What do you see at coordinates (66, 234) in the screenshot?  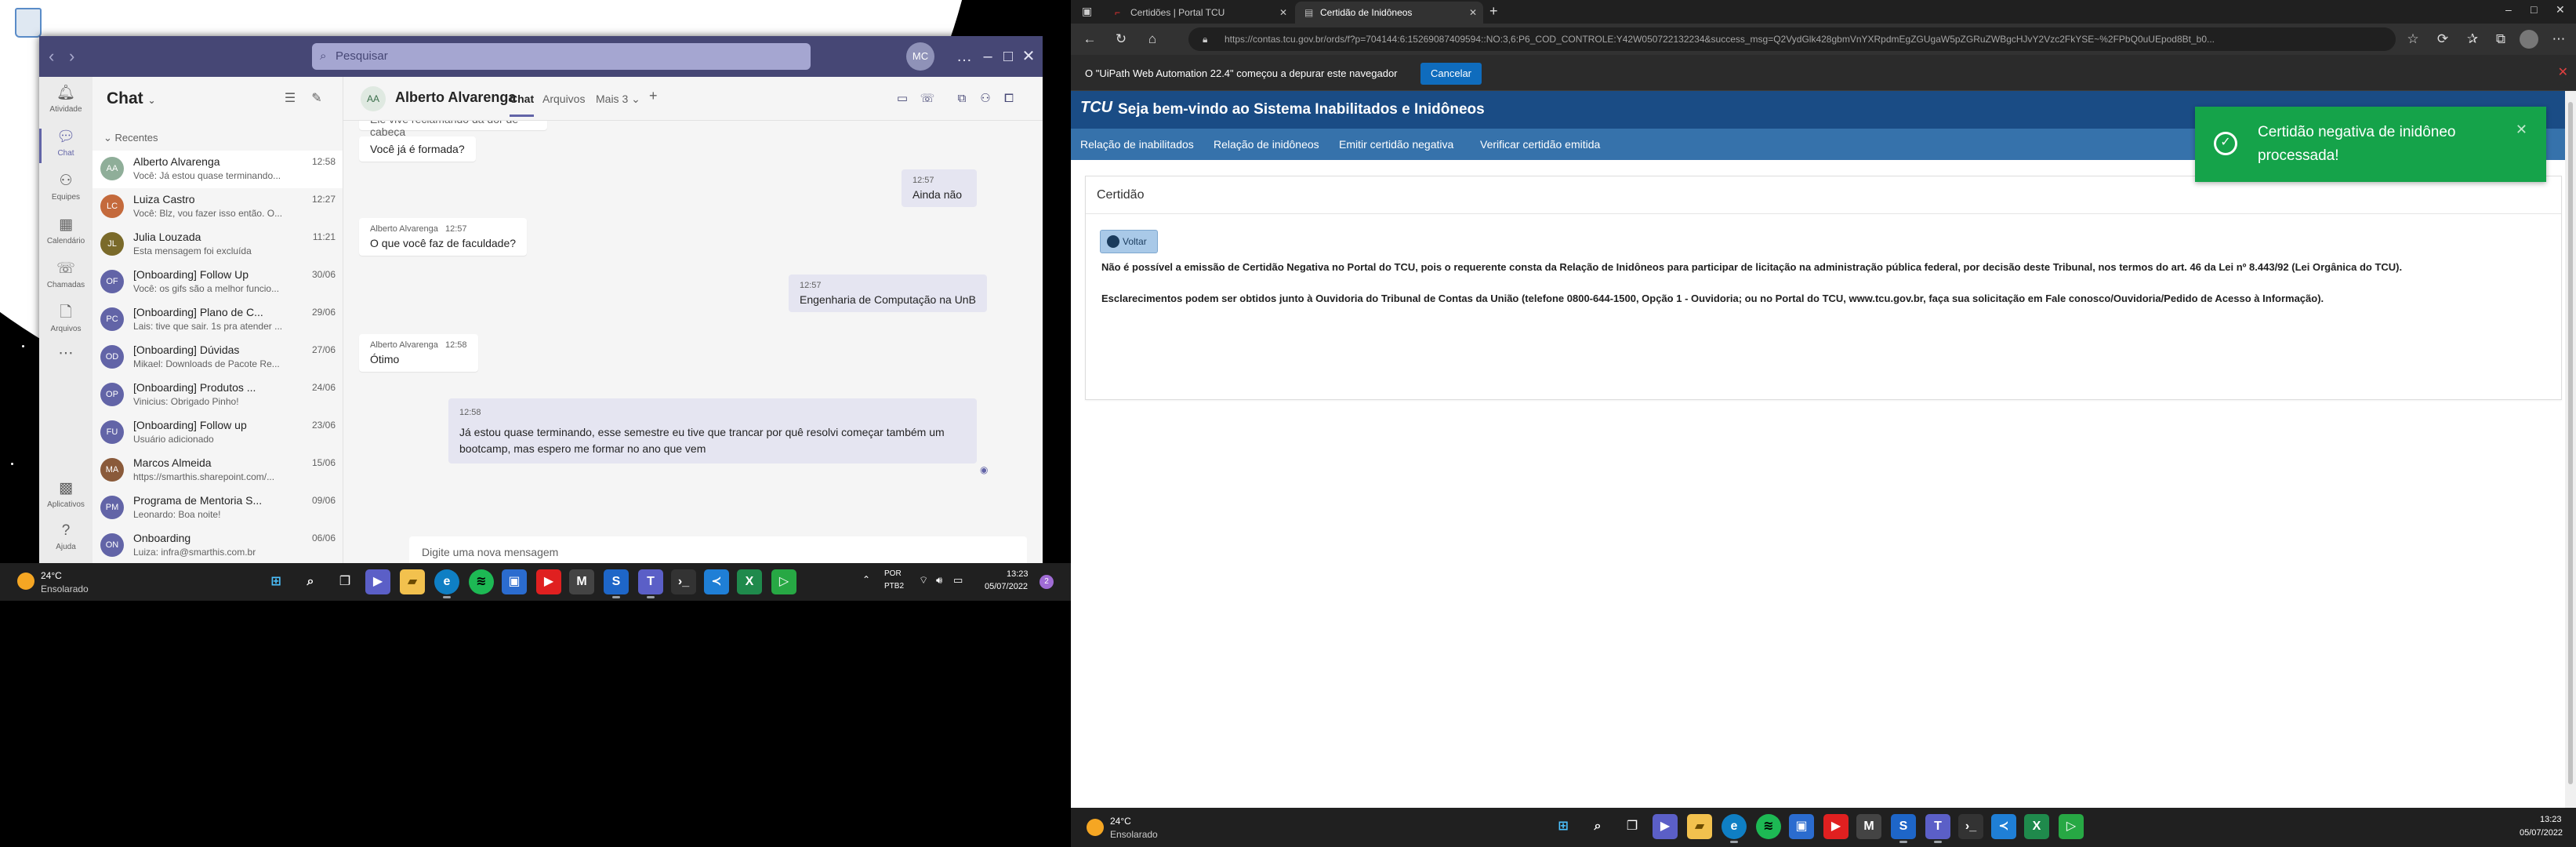 I see `rail-calendar: ▦ Calendário` at bounding box center [66, 234].